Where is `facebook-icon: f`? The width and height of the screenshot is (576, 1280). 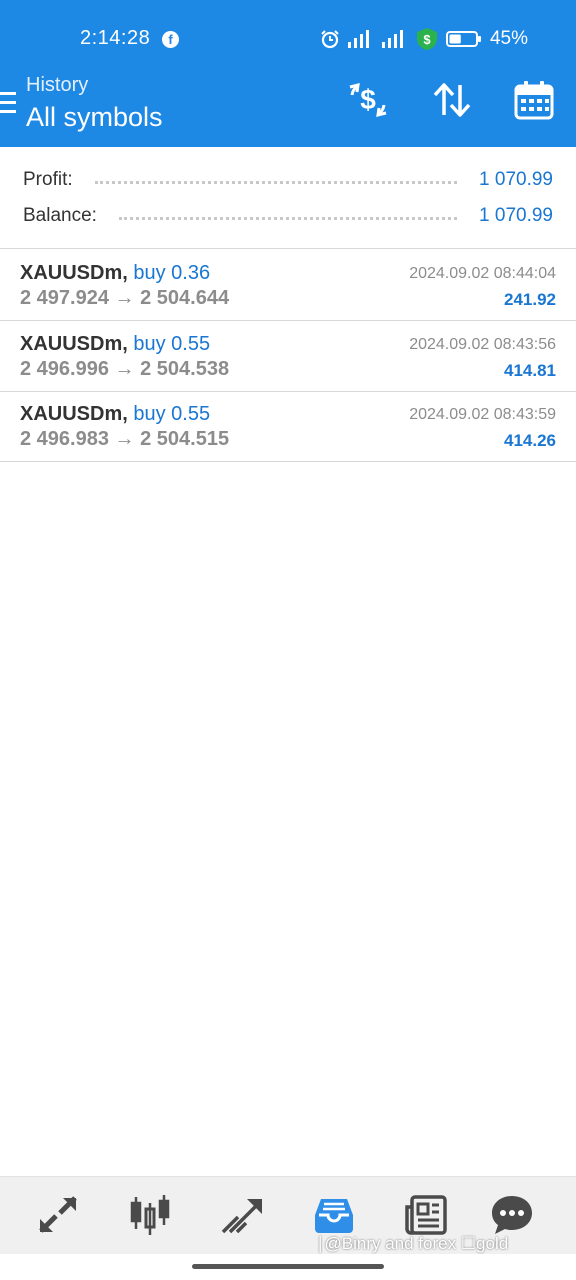 facebook-icon: f is located at coordinates (170, 39).